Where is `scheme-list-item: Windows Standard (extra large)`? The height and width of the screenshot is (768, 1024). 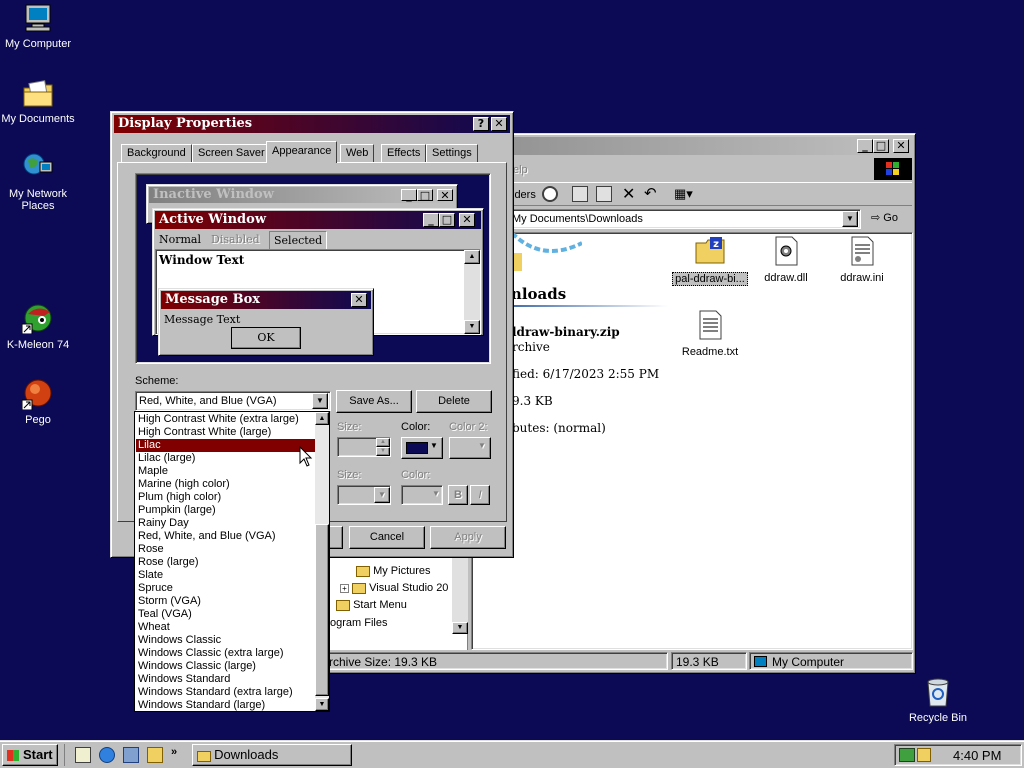
scheme-list-item: Windows Standard (extra large) is located at coordinates (226, 692).